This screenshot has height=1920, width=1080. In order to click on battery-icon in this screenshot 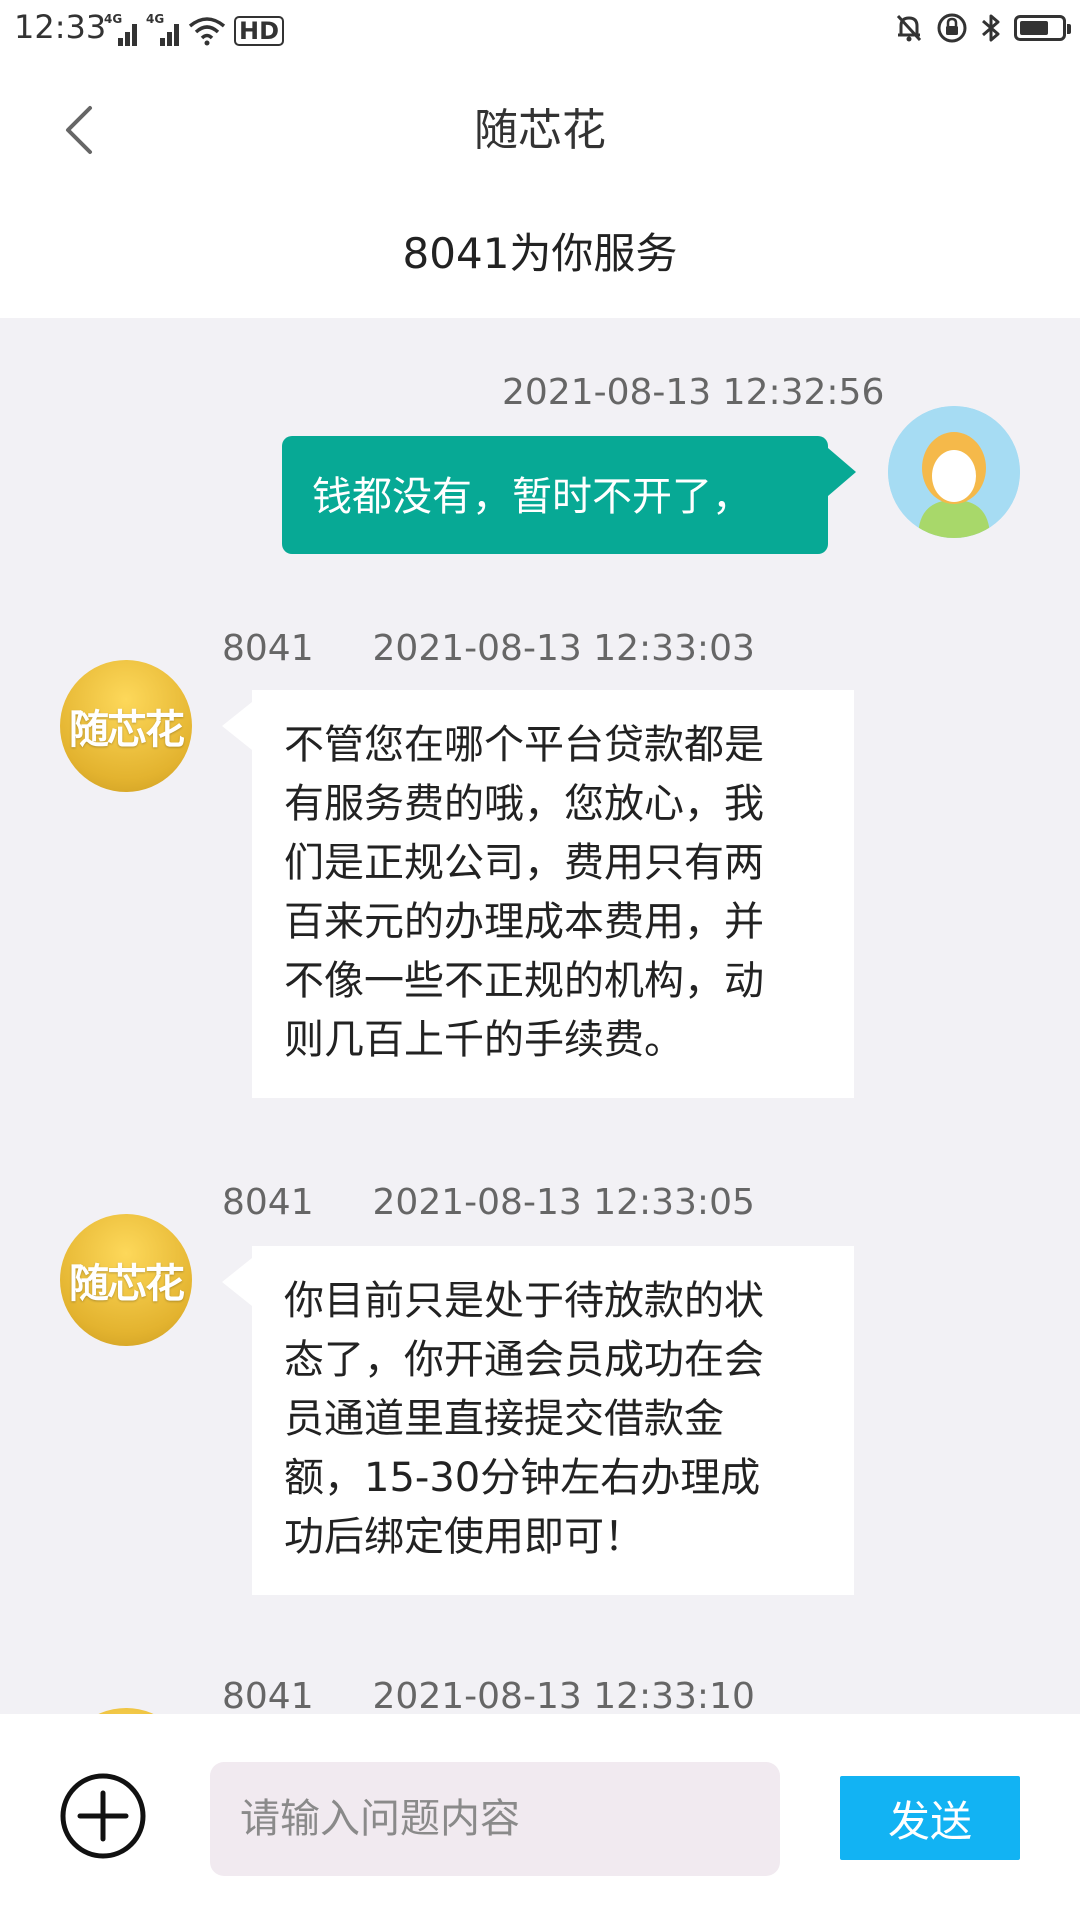, I will do `click(1042, 28)`.